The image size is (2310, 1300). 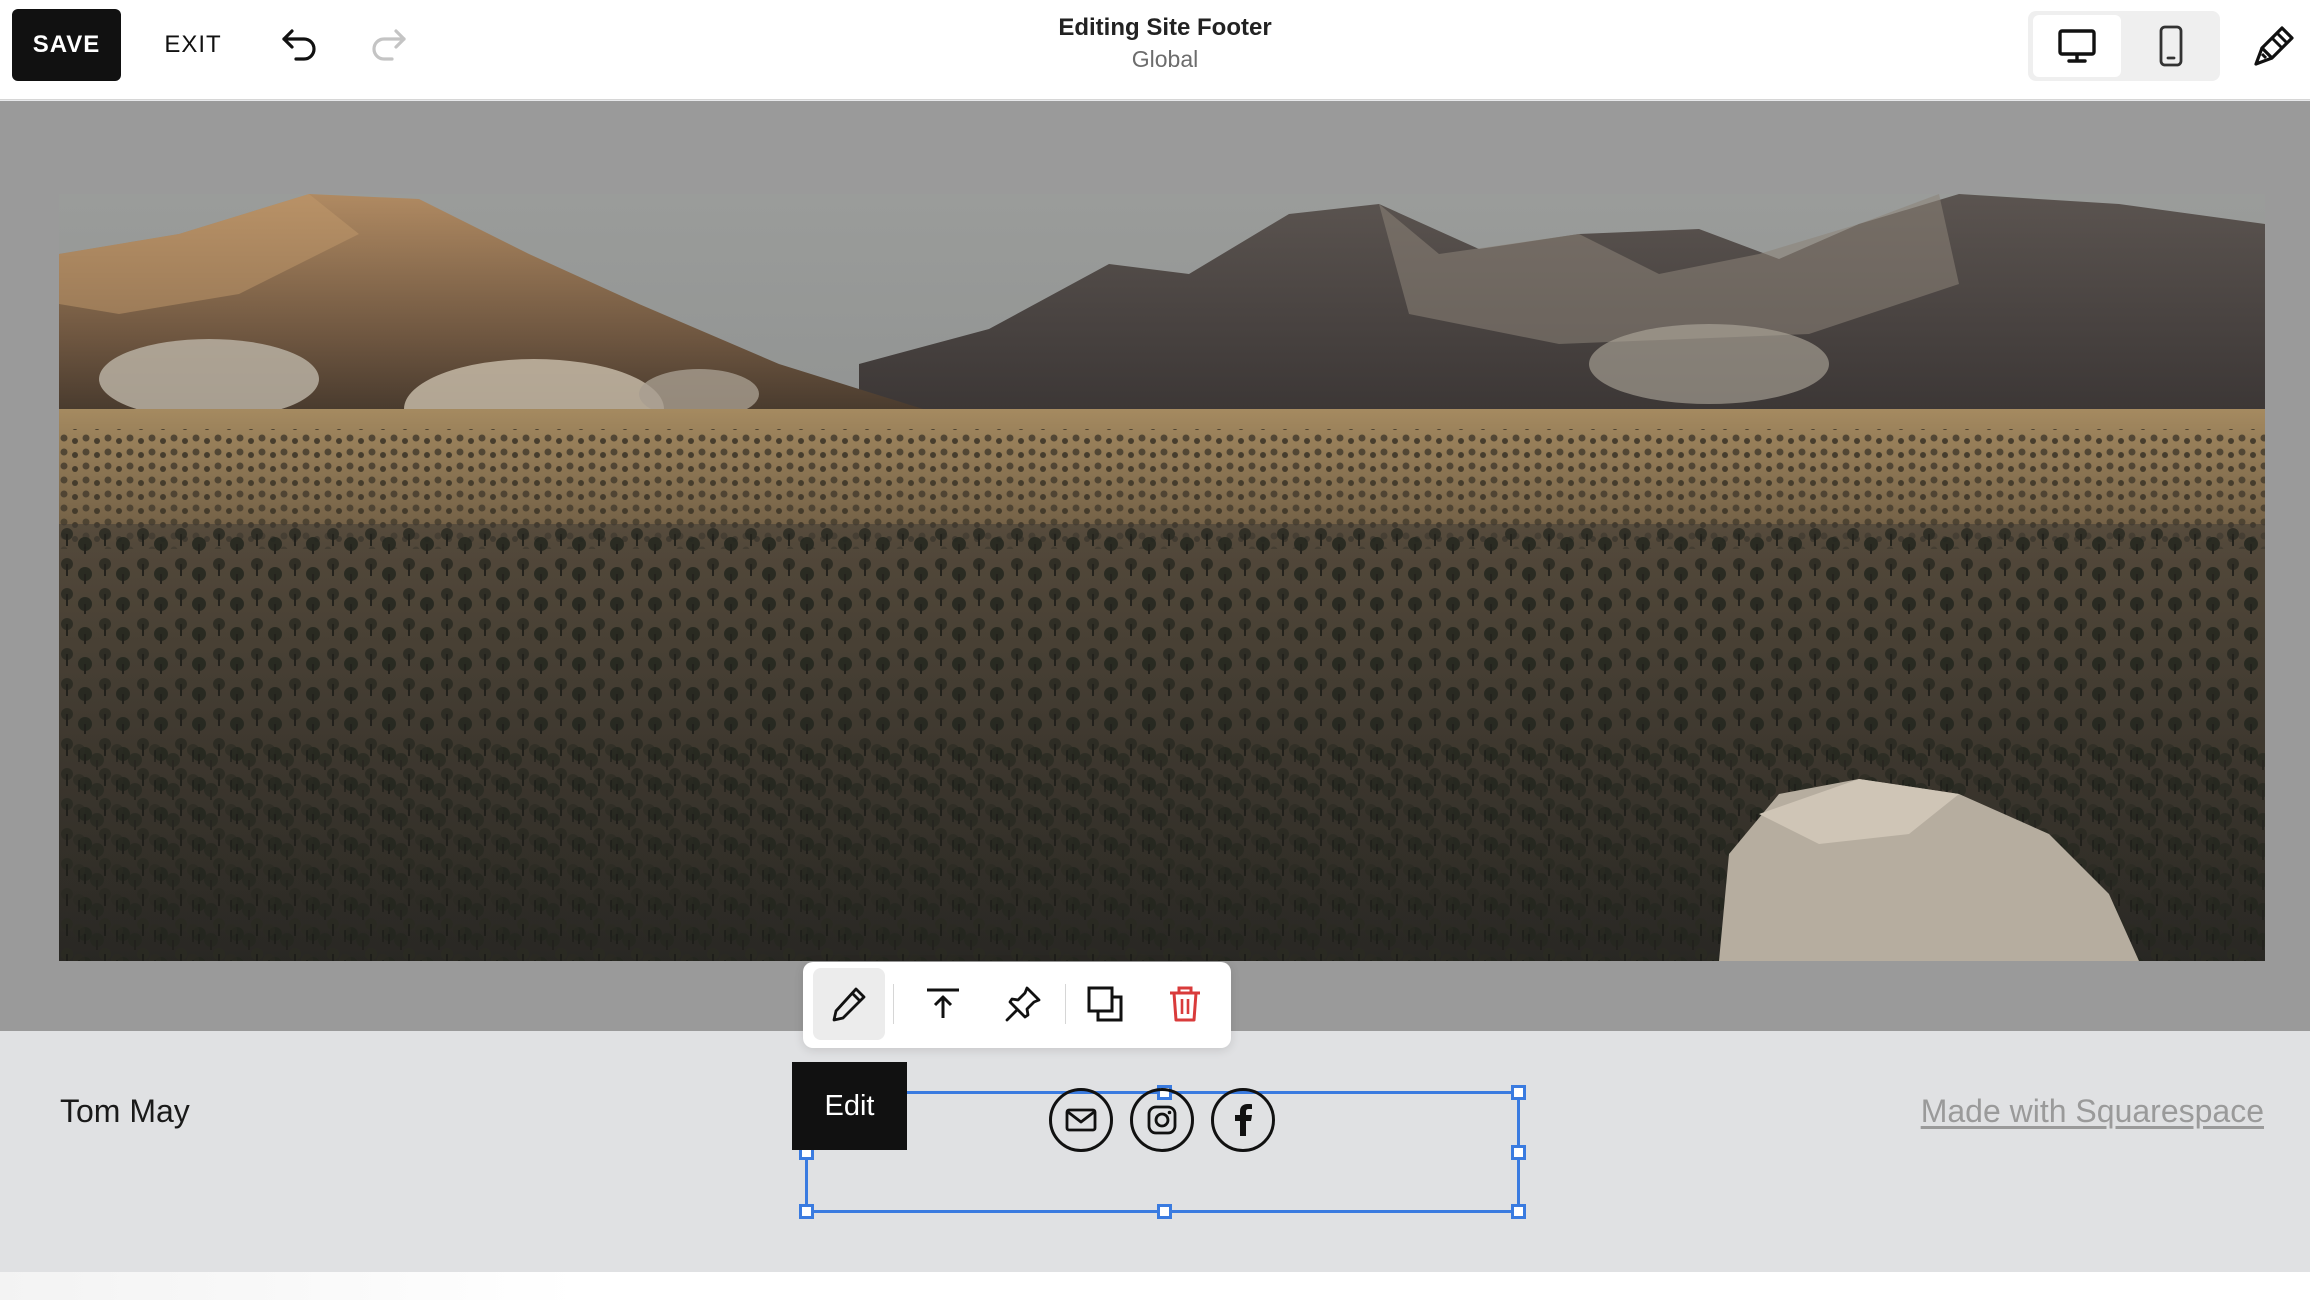 What do you see at coordinates (1164, 1211) in the screenshot?
I see `resize-handle-bottom-center` at bounding box center [1164, 1211].